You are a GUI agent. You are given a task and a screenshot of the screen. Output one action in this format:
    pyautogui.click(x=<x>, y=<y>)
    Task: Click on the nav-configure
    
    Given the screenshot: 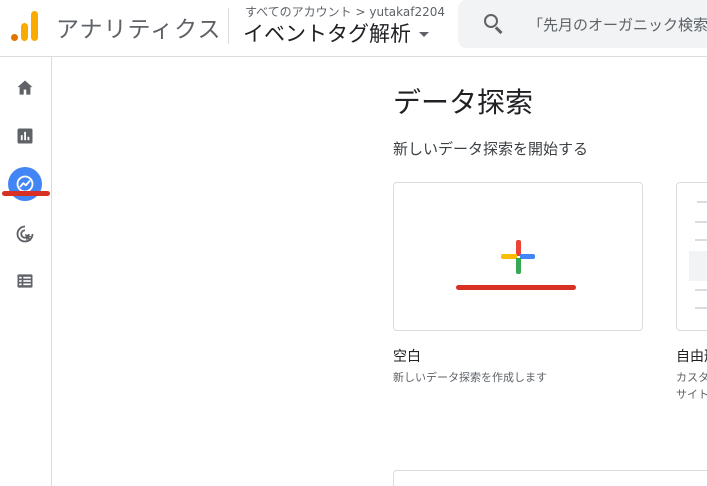 What is the action you would take?
    pyautogui.click(x=25, y=281)
    